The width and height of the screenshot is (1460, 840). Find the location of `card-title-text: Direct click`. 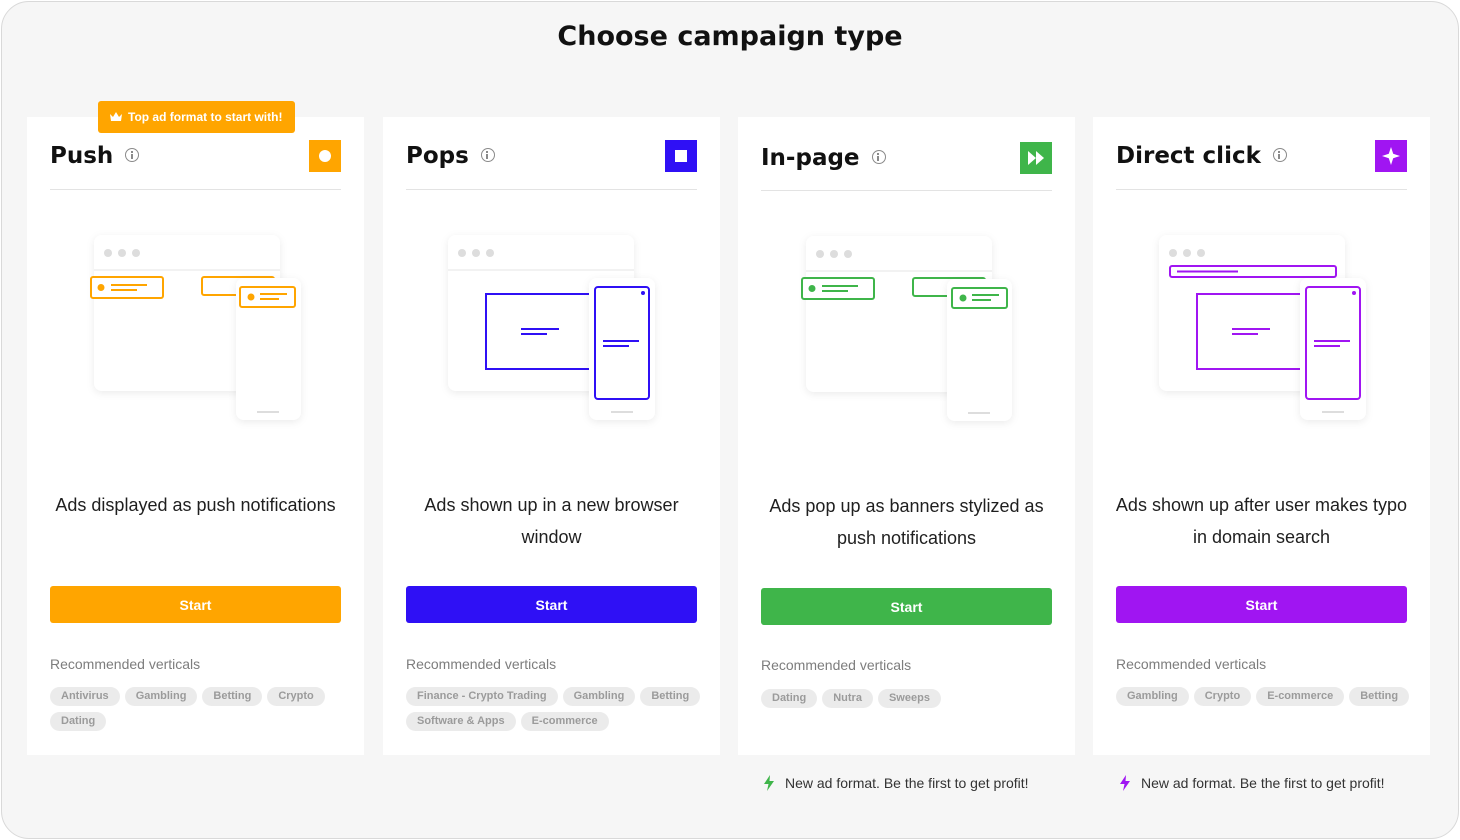

card-title-text: Direct click is located at coordinates (1188, 156).